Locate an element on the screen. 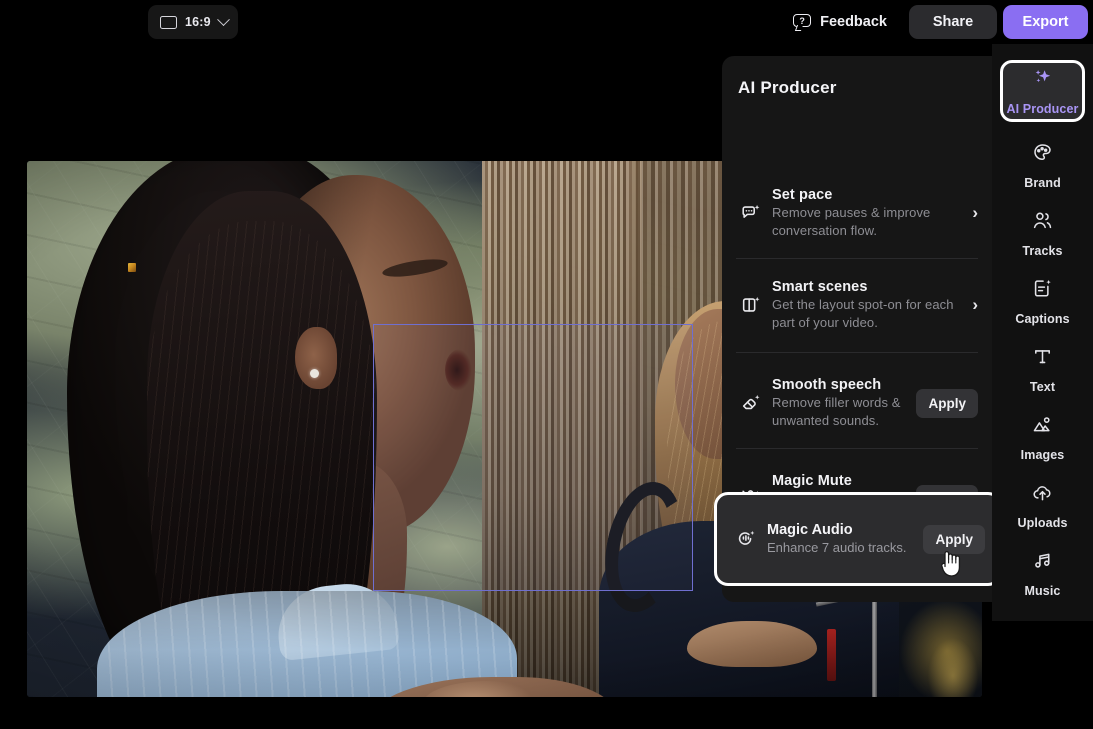 The image size is (1093, 729). feedback-label: Feedback is located at coordinates (853, 22).